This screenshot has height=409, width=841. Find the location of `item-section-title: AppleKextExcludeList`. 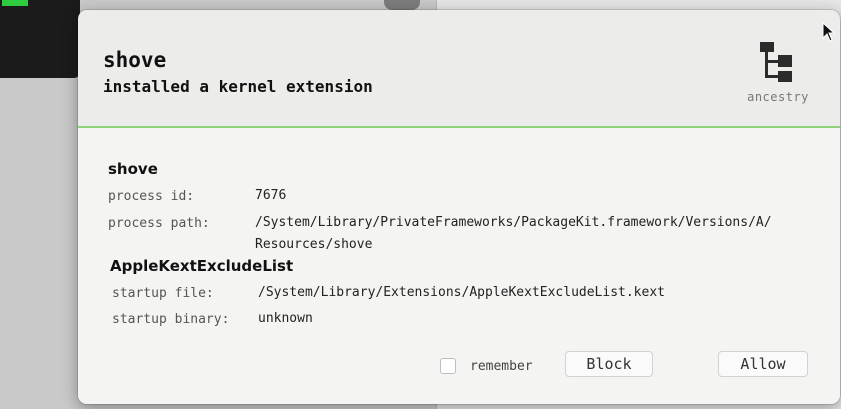

item-section-title: AppleKextExcludeList is located at coordinates (202, 266).